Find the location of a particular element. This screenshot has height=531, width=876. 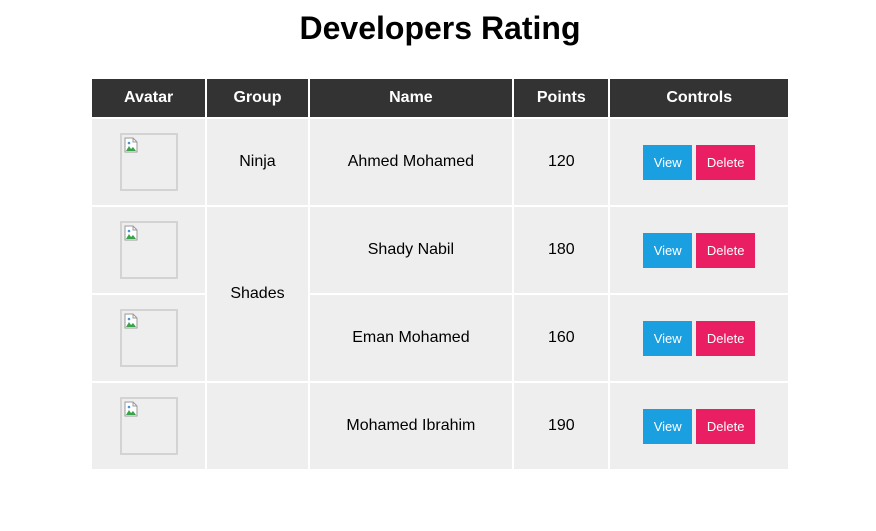

header-points: Points is located at coordinates (561, 98).